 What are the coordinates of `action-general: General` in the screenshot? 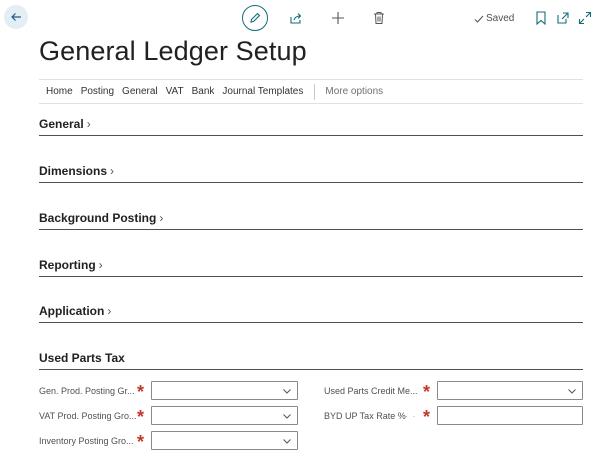 It's located at (140, 91).